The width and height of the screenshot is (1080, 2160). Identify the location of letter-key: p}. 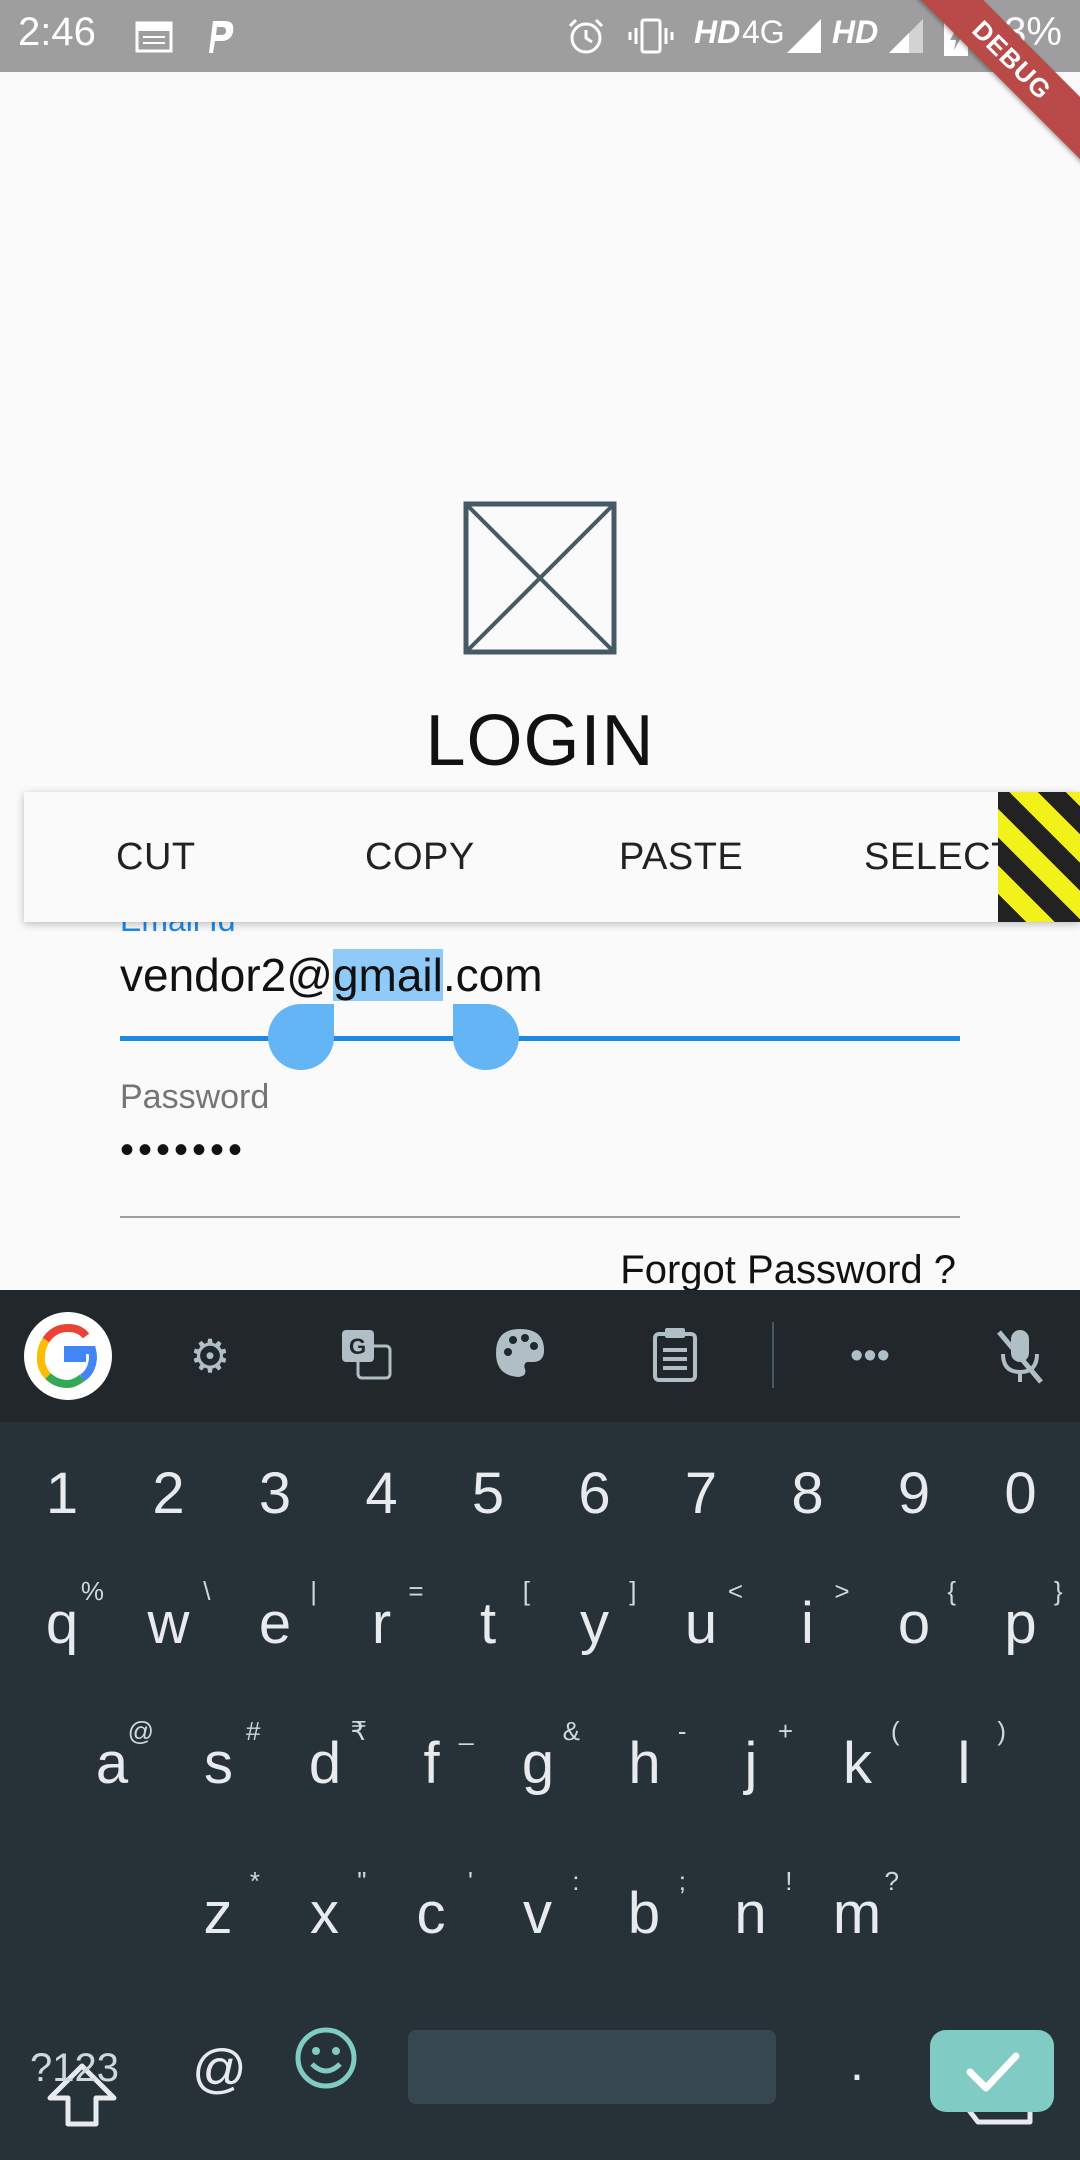
(1021, 1616).